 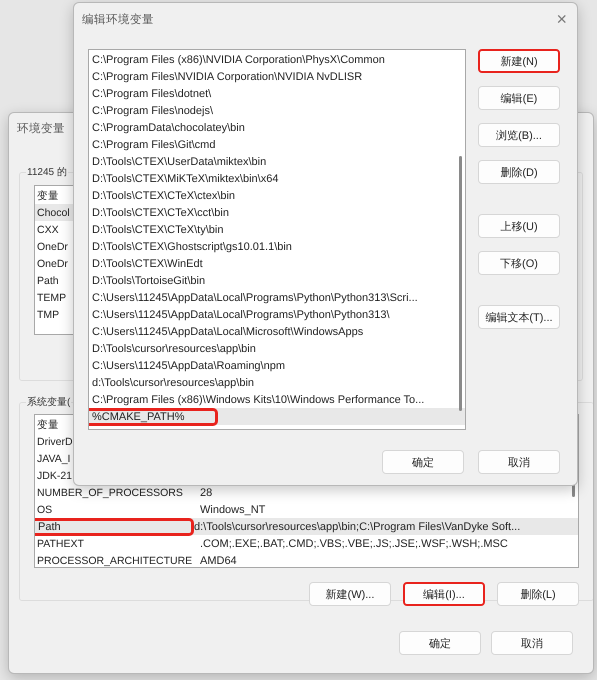 I want to click on path-text: D:\Tools\CTEX\Ghostscript\gs10.01.1\bin, so click(x=191, y=246).